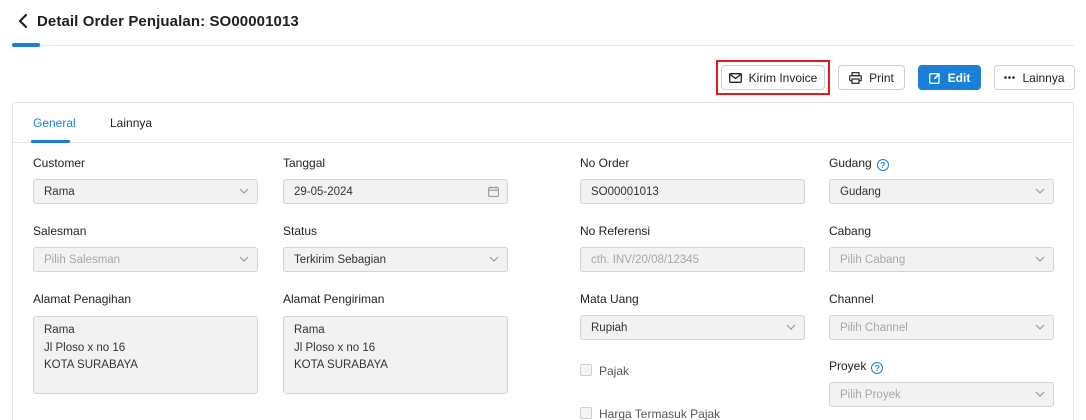  What do you see at coordinates (850, 231) in the screenshot?
I see `cabang-label: Cabang` at bounding box center [850, 231].